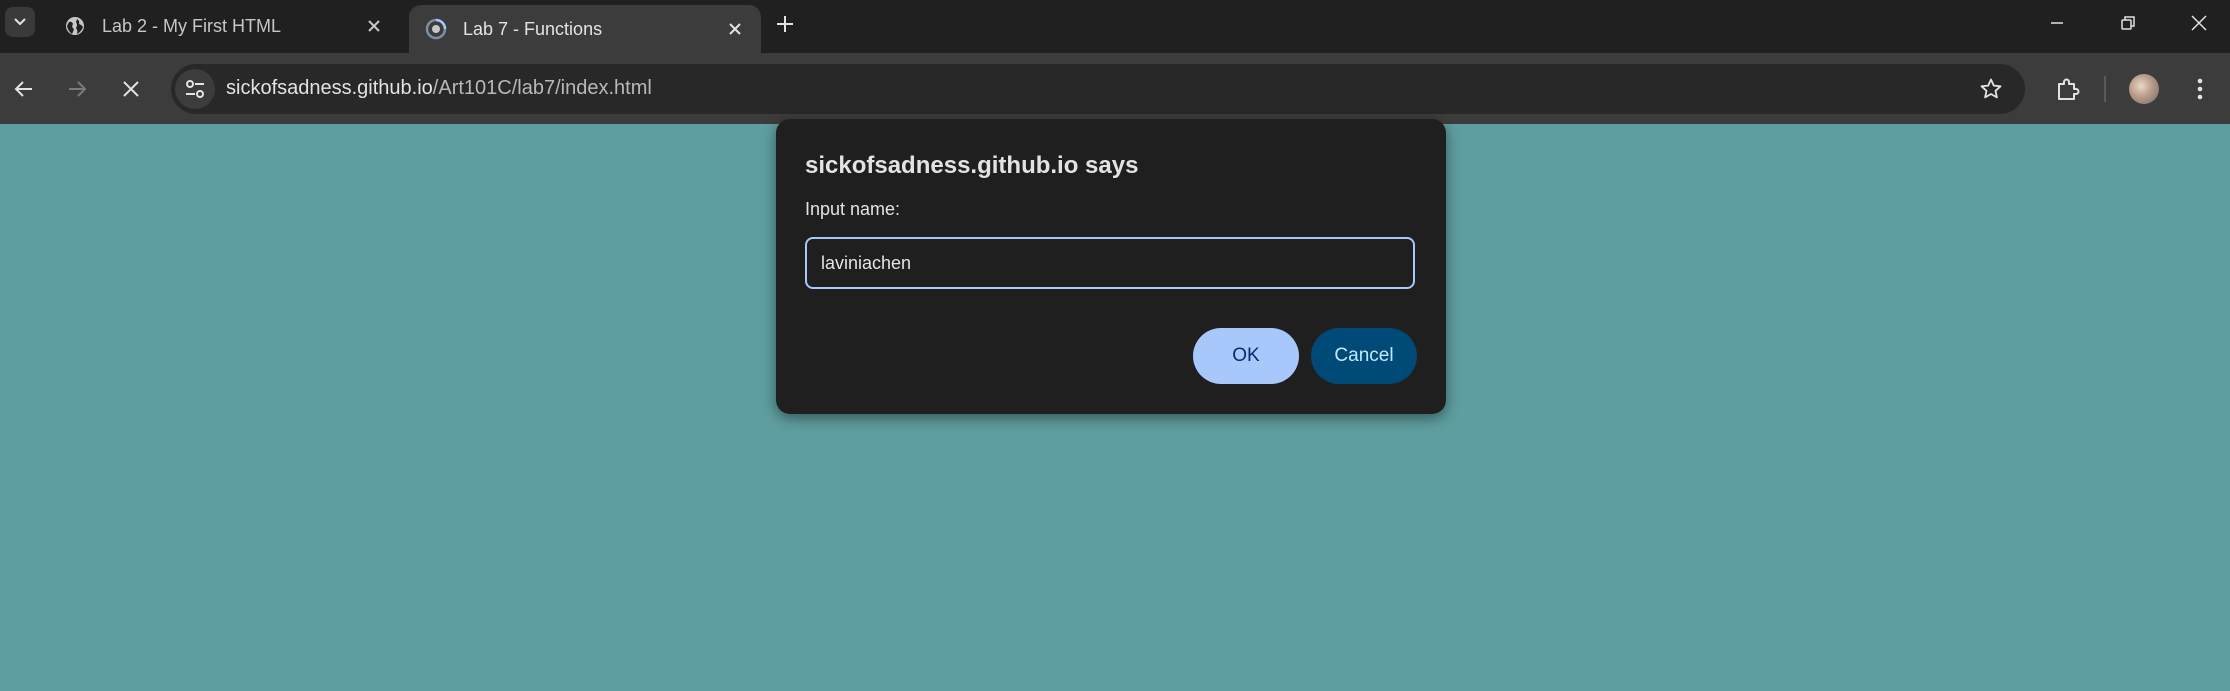 Image resolution: width=2230 pixels, height=691 pixels. I want to click on dialog-title: sickofsadness.github.io says, so click(972, 165).